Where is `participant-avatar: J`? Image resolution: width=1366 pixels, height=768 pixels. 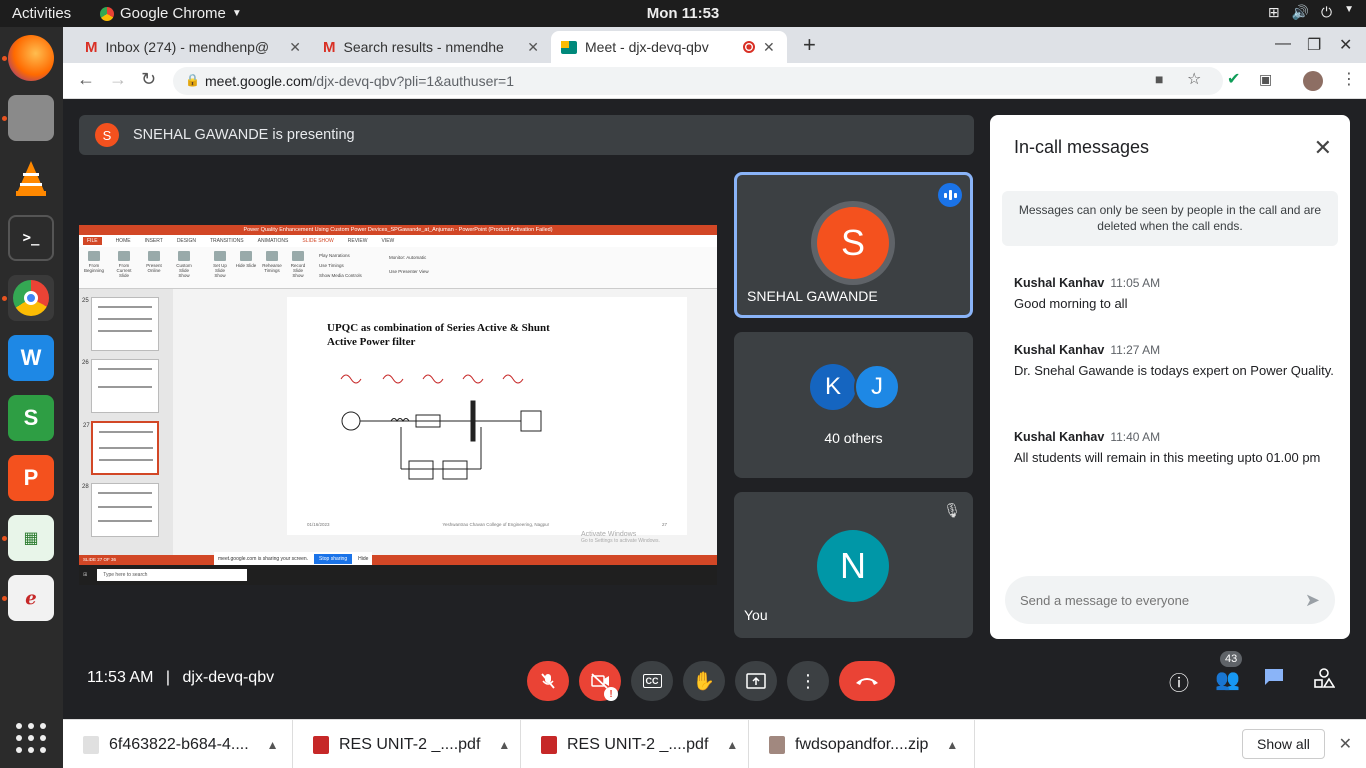
participant-avatar: J is located at coordinates (877, 387).